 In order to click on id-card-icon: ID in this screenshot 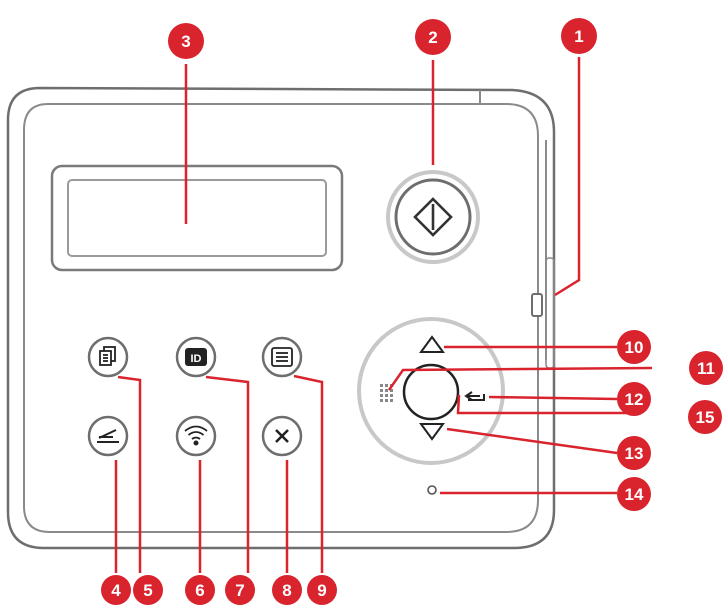, I will do `click(196, 357)`.